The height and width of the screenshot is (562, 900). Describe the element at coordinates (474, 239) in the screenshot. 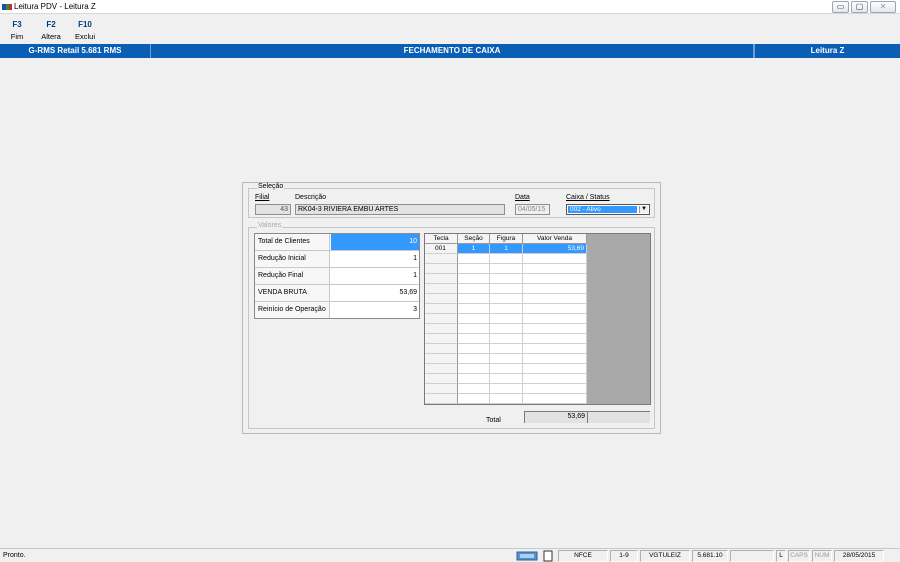

I see `grid-header-secao: Seção` at that location.